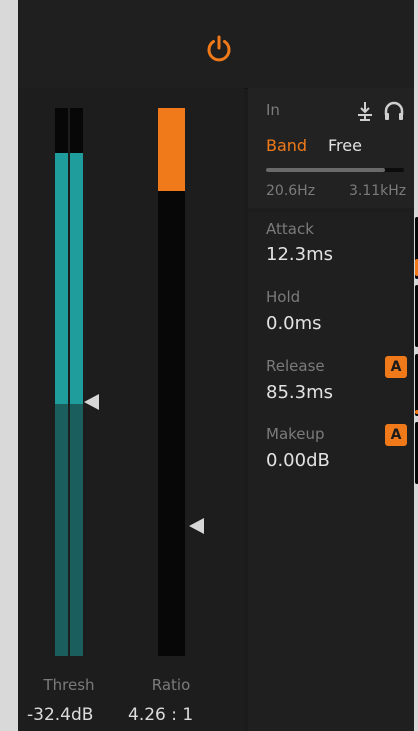 The image size is (418, 731). What do you see at coordinates (171, 685) in the screenshot?
I see `ratio-label: Ratio` at bounding box center [171, 685].